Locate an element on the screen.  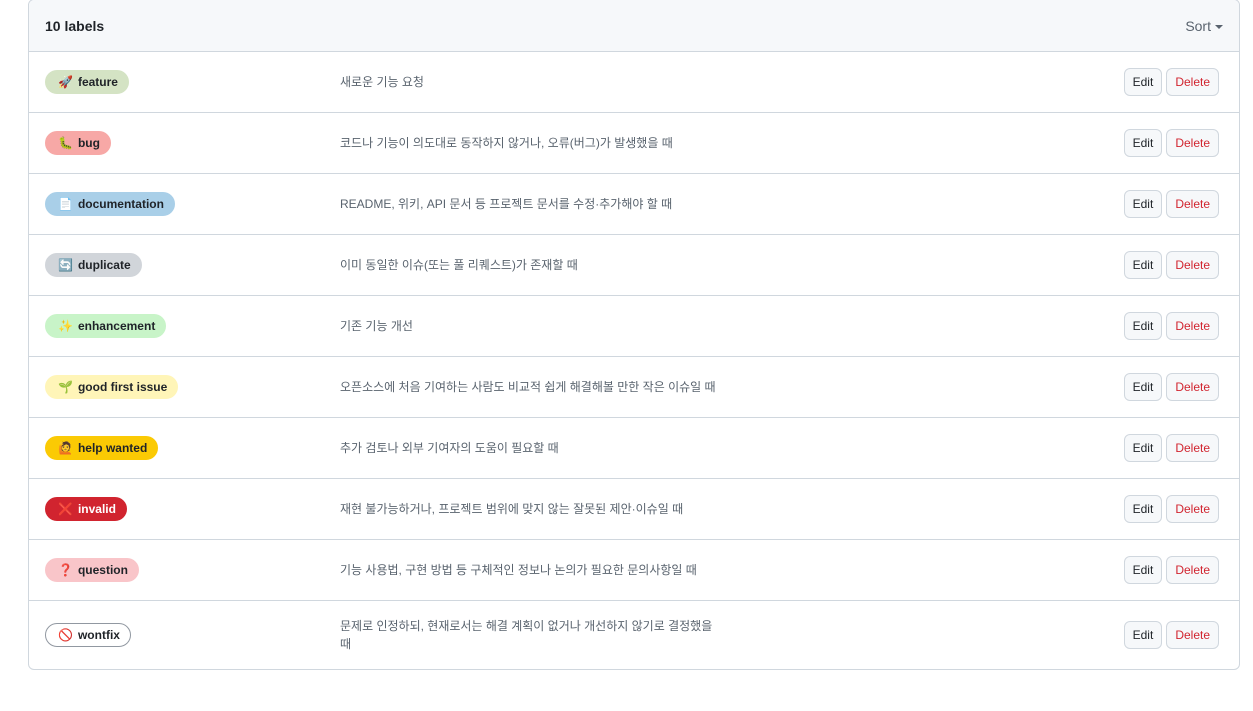
label-name: good first issue is located at coordinates (122, 387).